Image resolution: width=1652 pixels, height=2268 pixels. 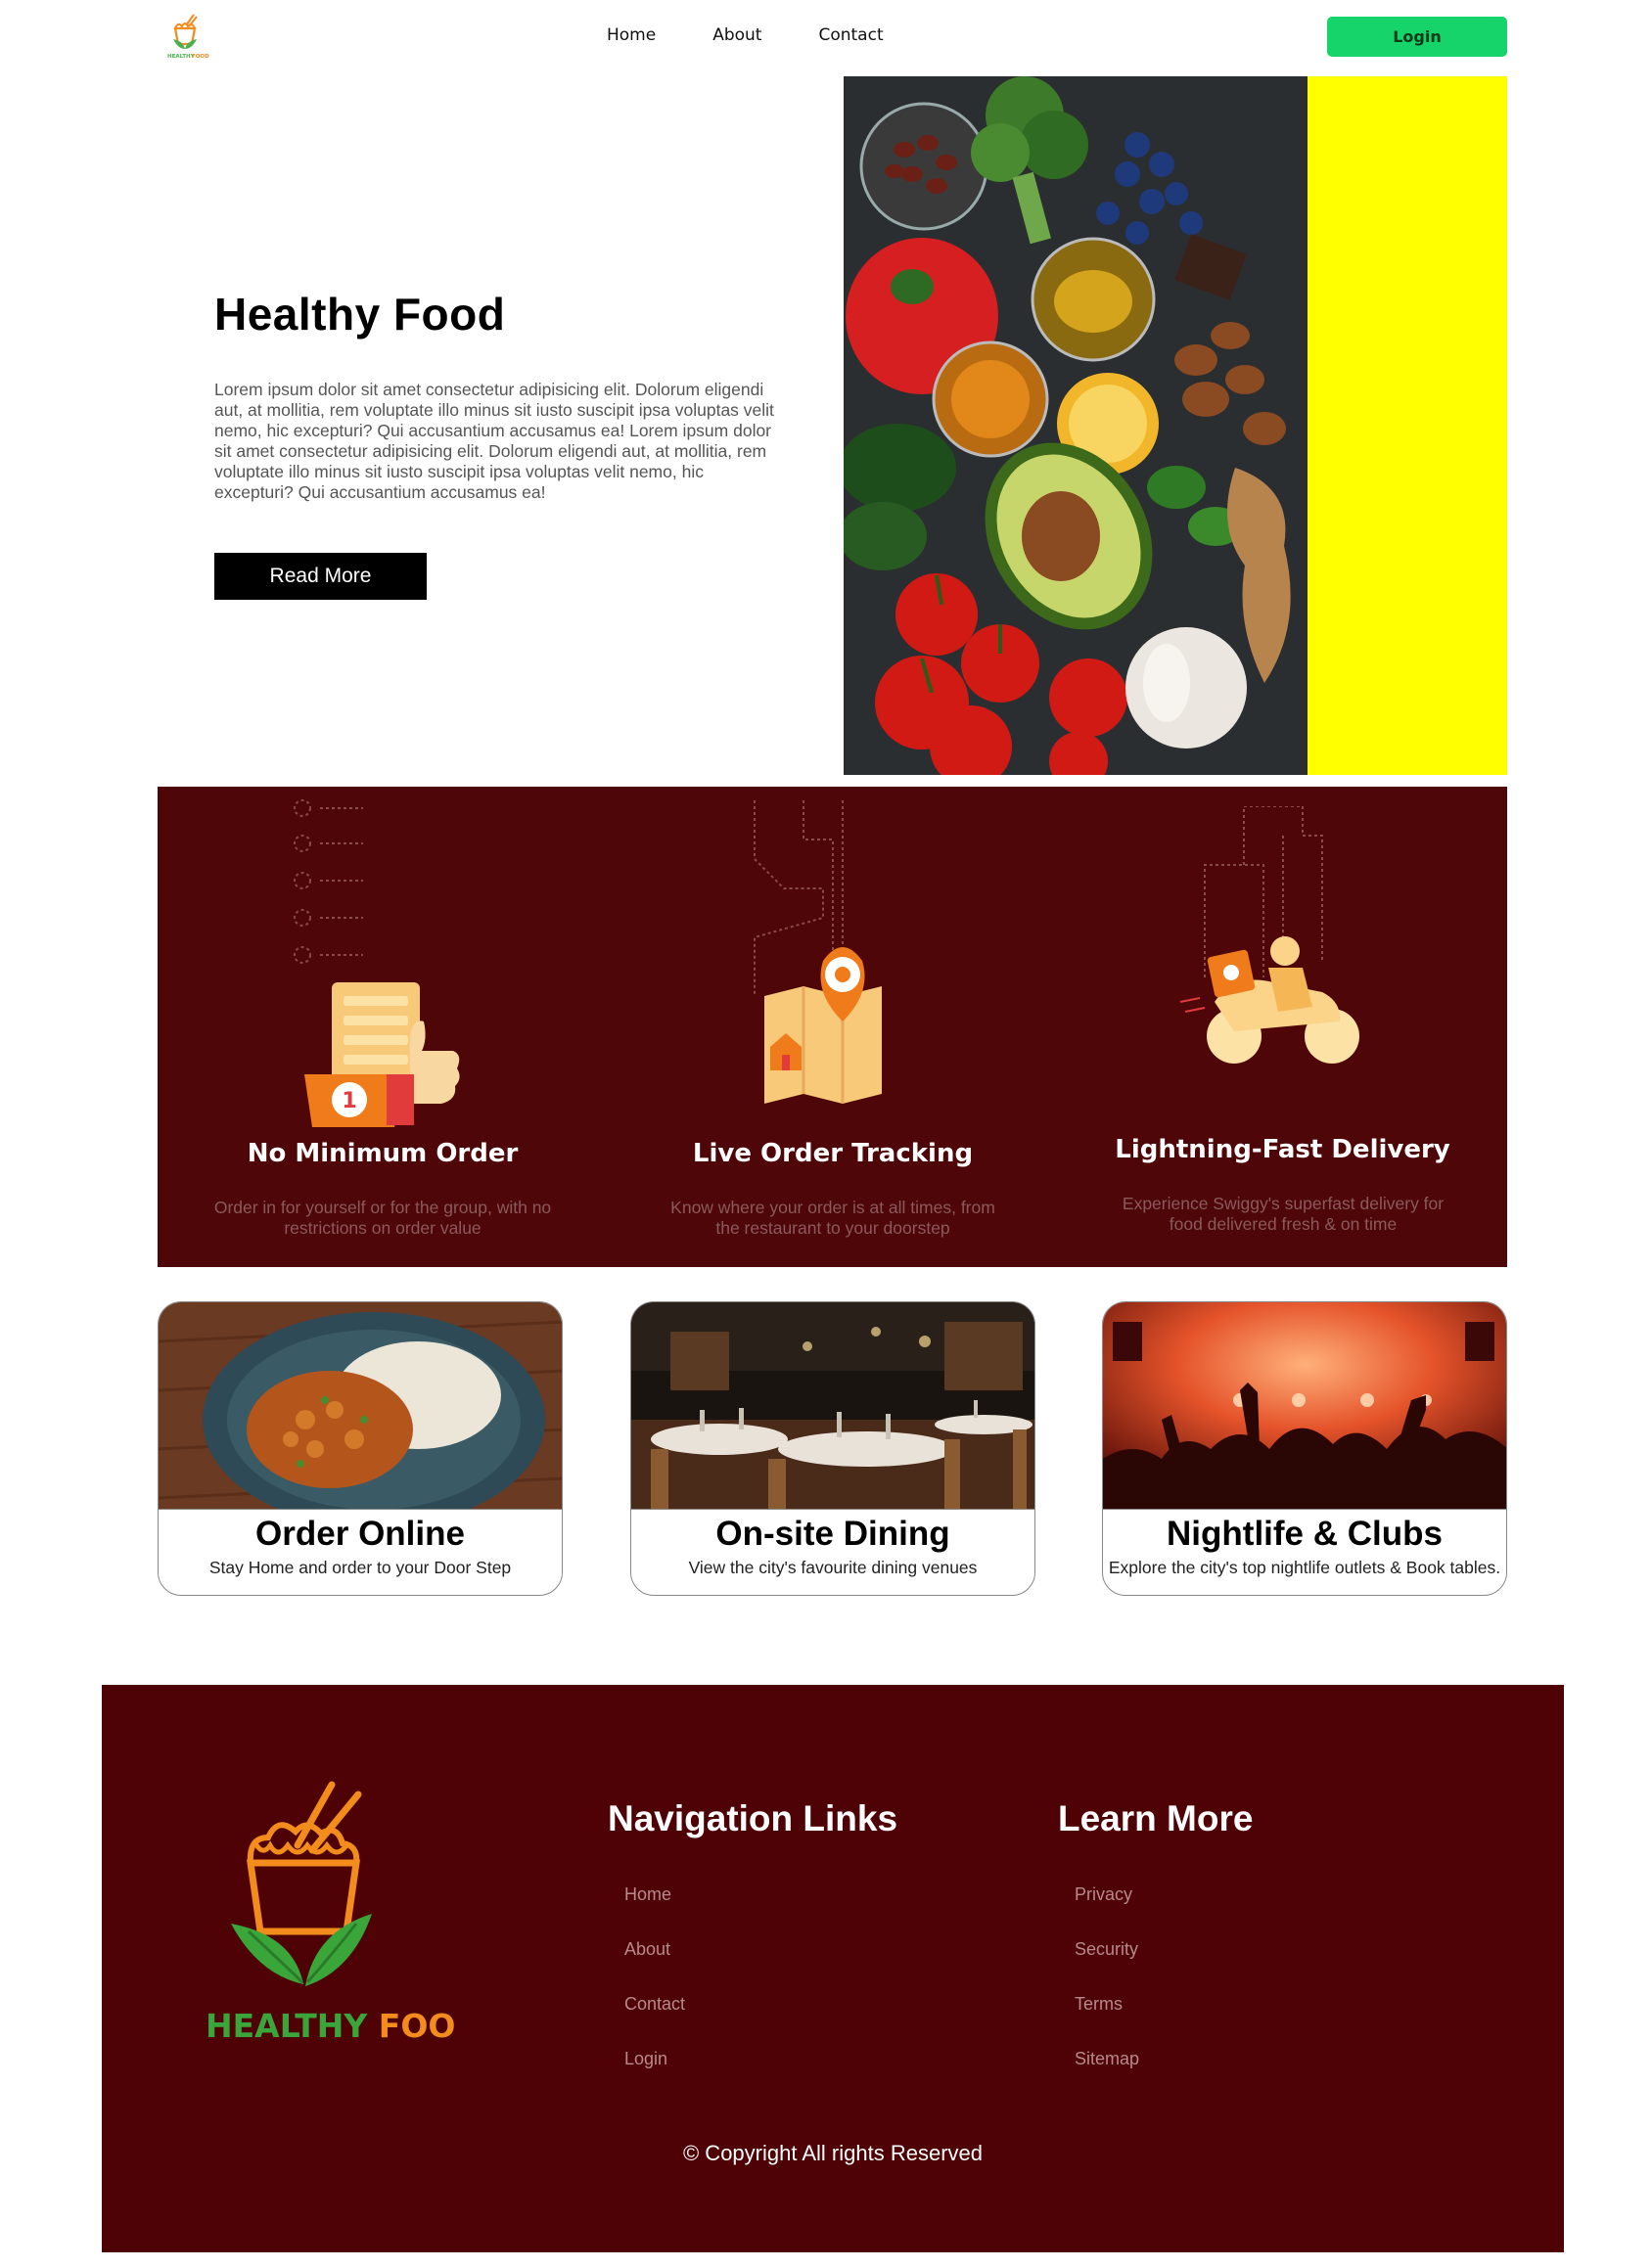 What do you see at coordinates (850, 35) in the screenshot?
I see `nav-contact-link: Contact` at bounding box center [850, 35].